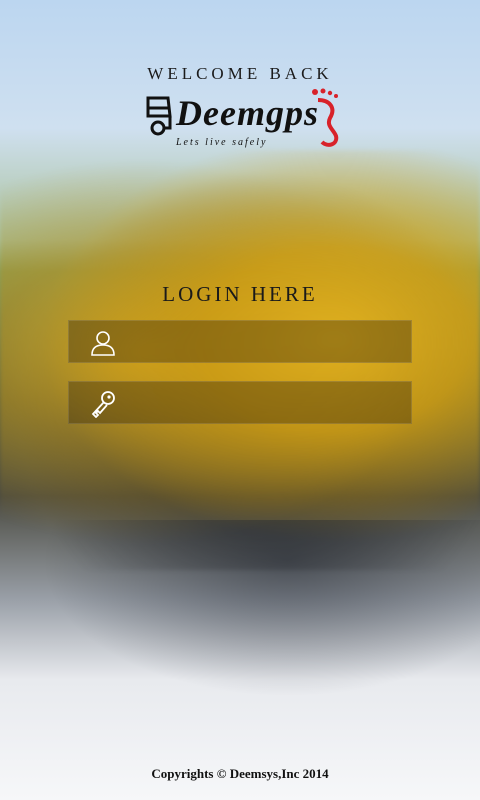 This screenshot has height=800, width=480. I want to click on username-field, so click(240, 342).